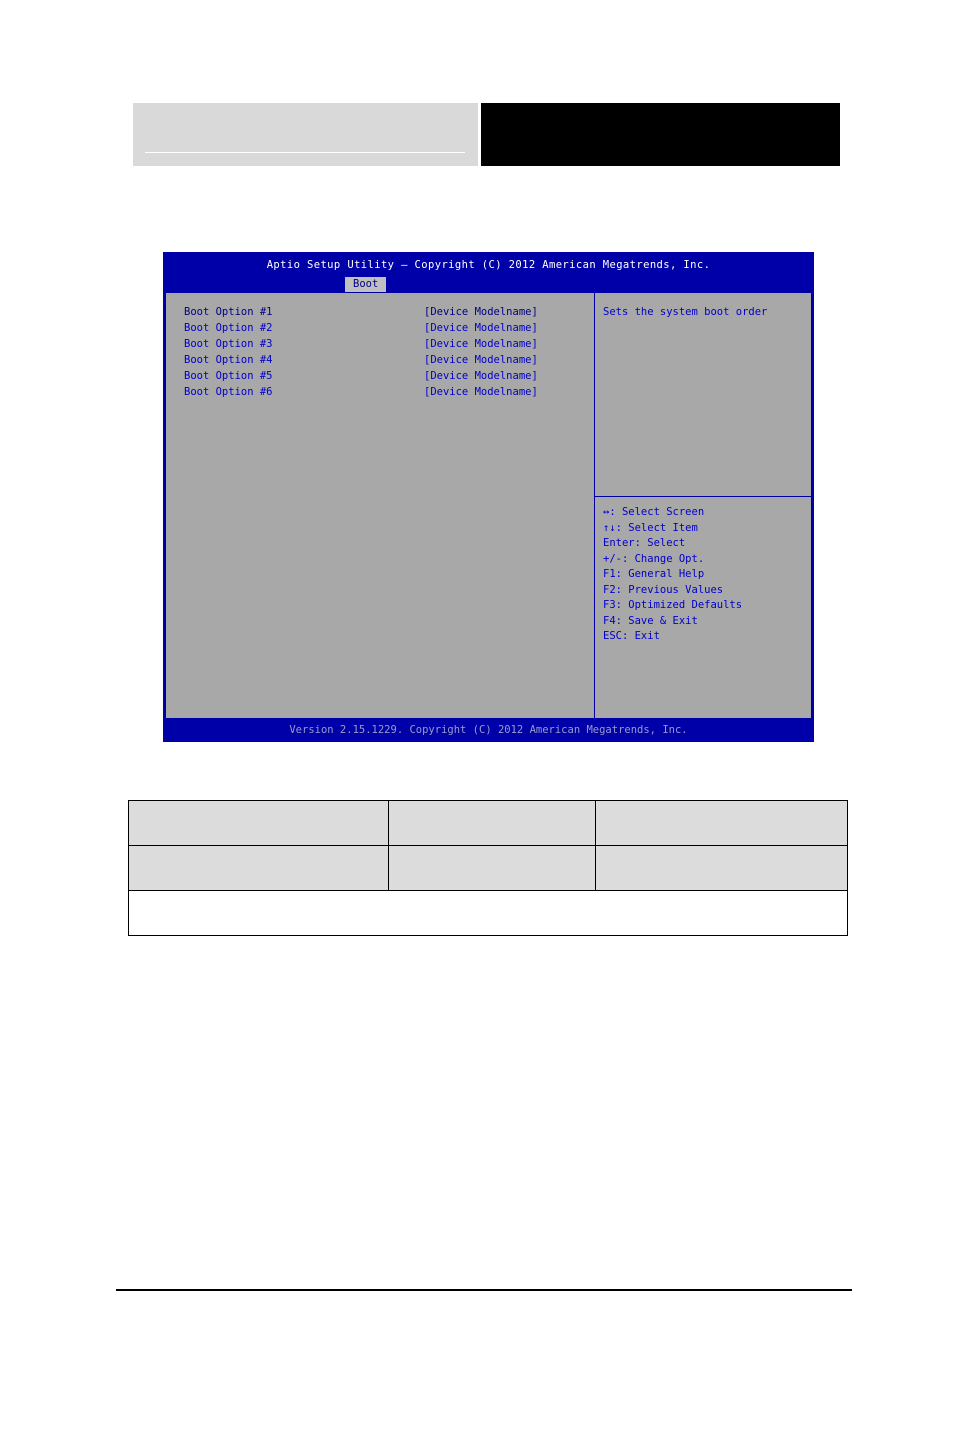  I want to click on table-cell-r1c3, so click(721, 823).